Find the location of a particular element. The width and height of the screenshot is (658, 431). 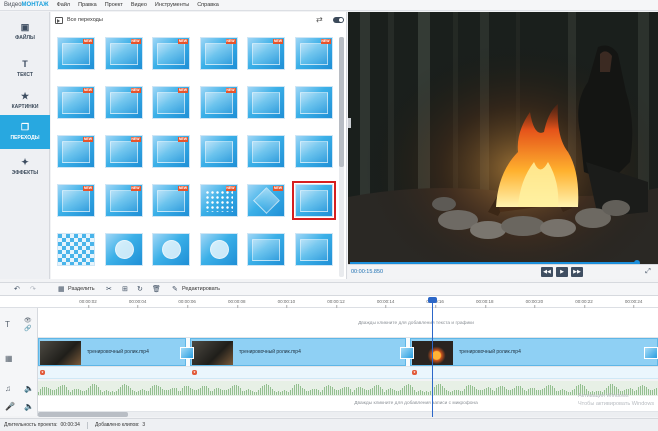

shuffle-icon: ⇄ is located at coordinates (319, 19).